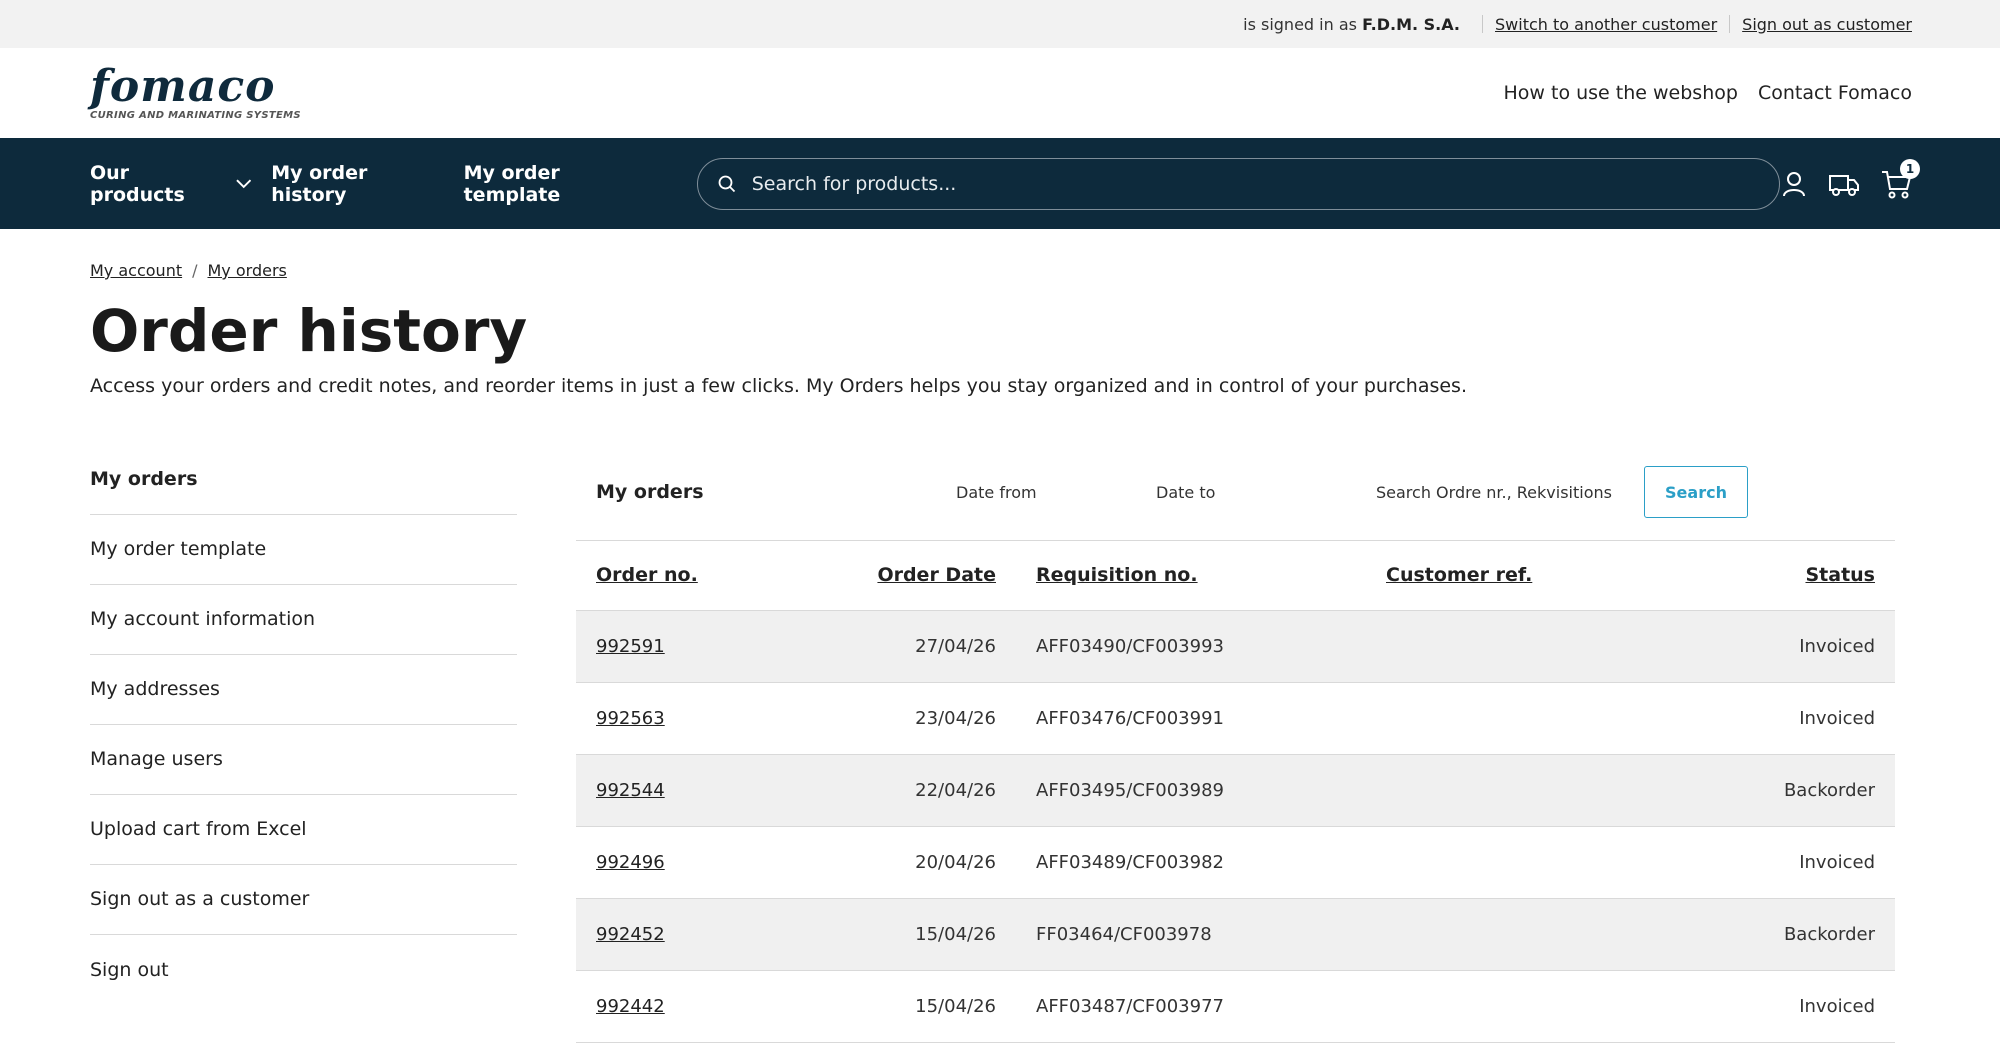 Image resolution: width=2000 pixels, height=1050 pixels. What do you see at coordinates (560, 184) in the screenshot?
I see `nav-order-template: My order template` at bounding box center [560, 184].